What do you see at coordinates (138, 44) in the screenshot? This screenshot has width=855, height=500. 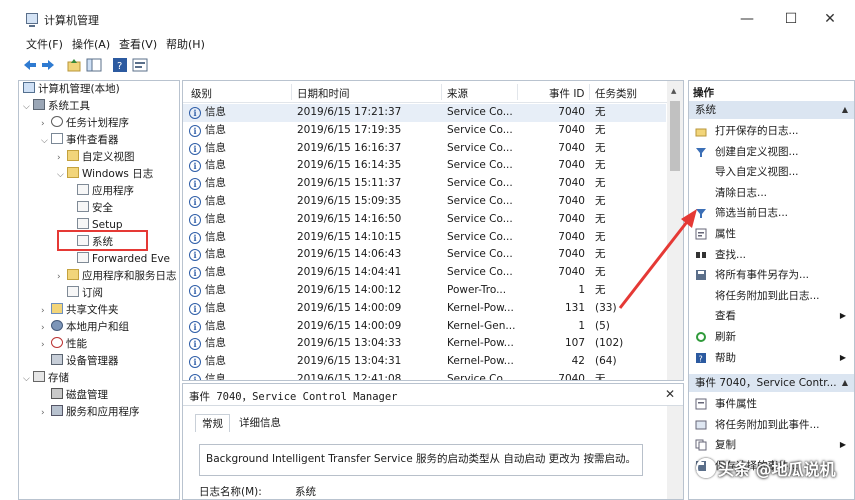 I see `menu-view: 查看(V)` at bounding box center [138, 44].